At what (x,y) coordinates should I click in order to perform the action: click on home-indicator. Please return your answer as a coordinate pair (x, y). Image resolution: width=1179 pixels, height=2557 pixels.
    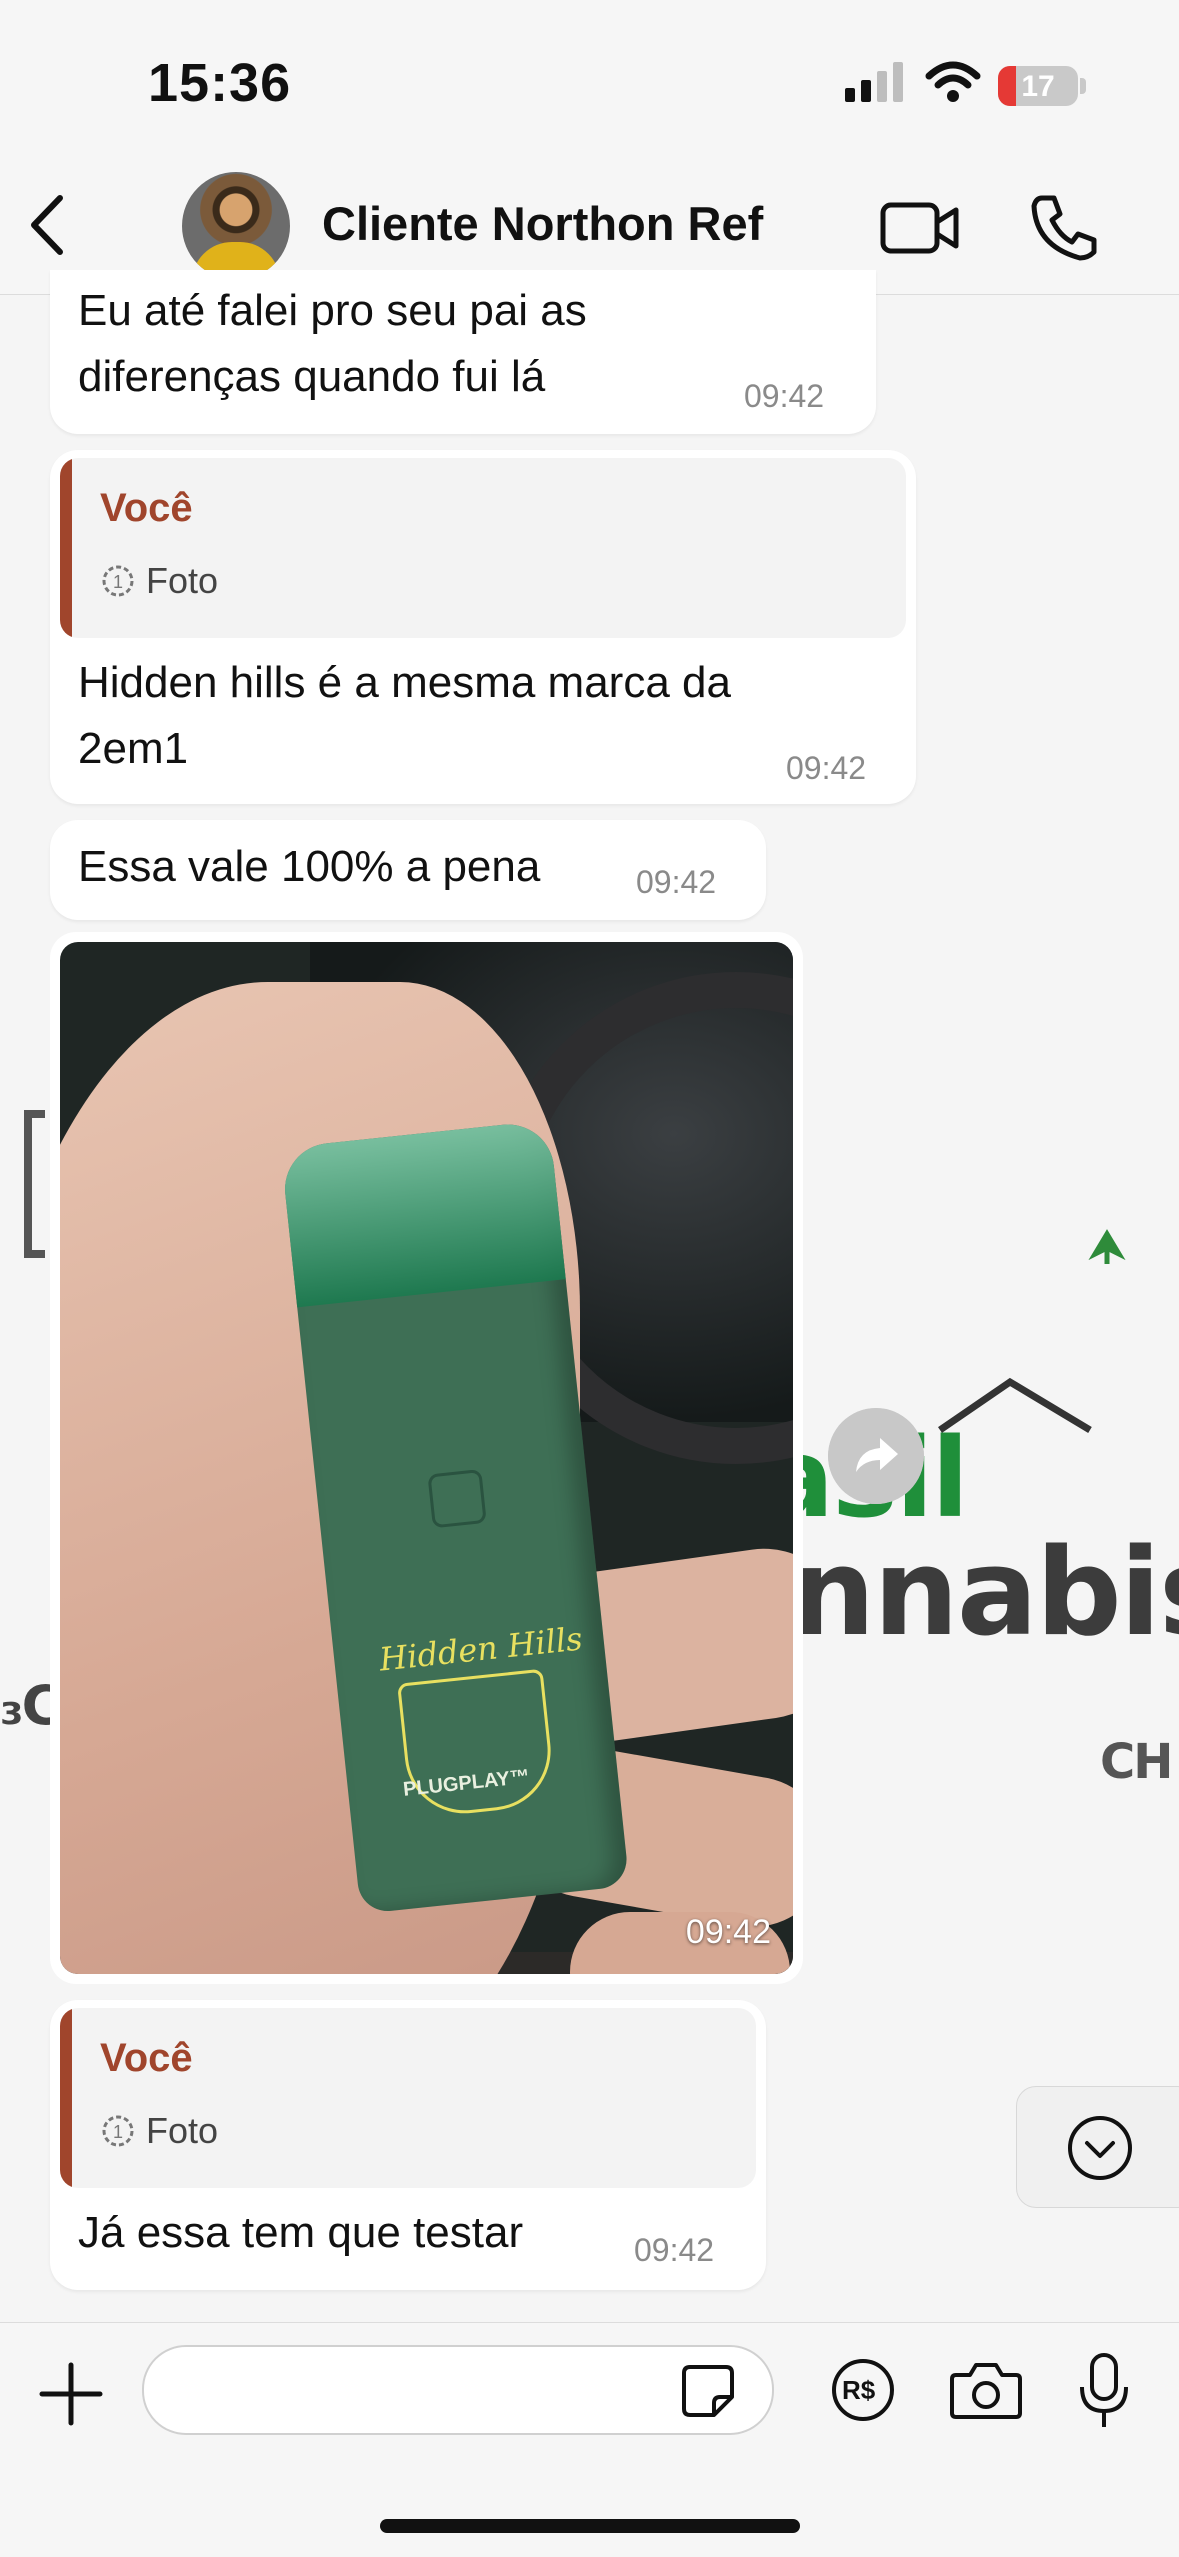
    Looking at the image, I should click on (590, 2526).